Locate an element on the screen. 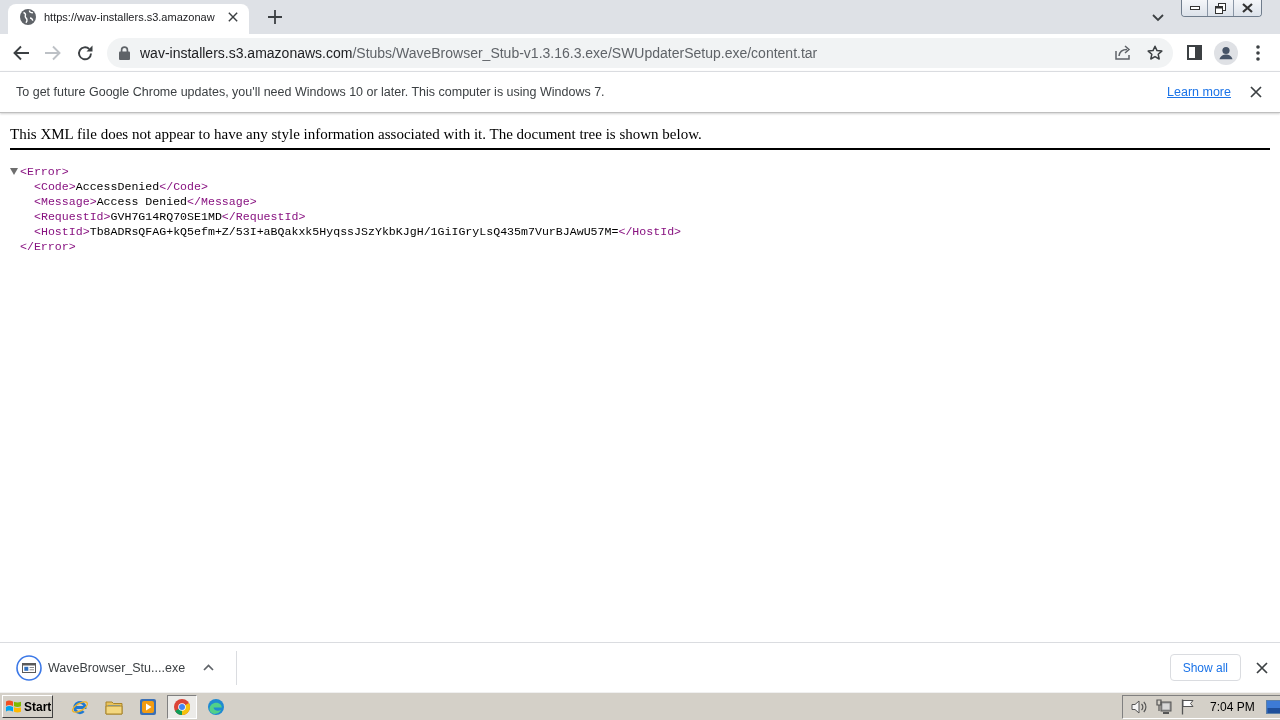 Image resolution: width=1280 pixels, height=720 pixels. show-desktop-icon is located at coordinates (1272, 706).